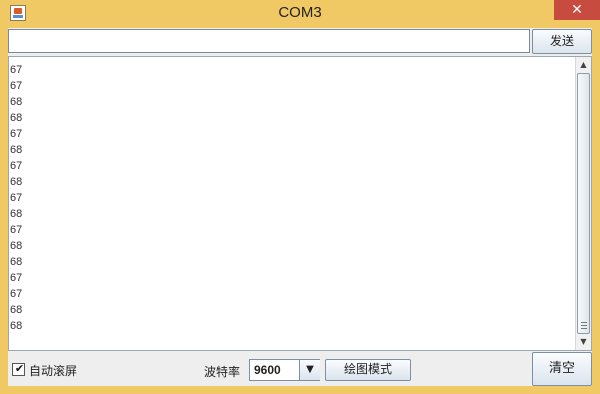 This screenshot has height=394, width=600. What do you see at coordinates (269, 41) in the screenshot?
I see `send-input` at bounding box center [269, 41].